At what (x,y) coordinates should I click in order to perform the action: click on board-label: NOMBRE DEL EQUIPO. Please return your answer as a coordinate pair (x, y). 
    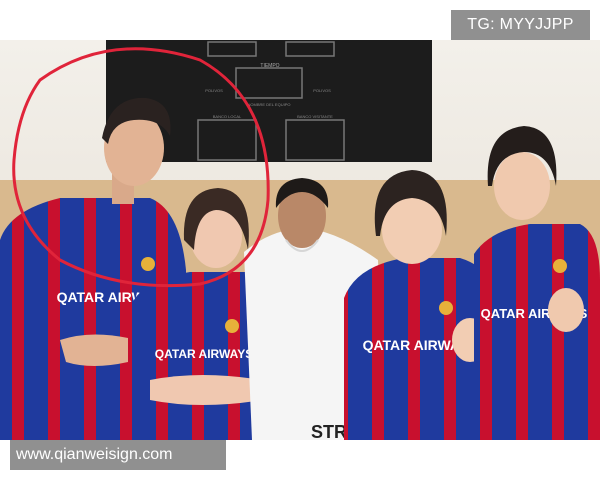
    Looking at the image, I should click on (269, 104).